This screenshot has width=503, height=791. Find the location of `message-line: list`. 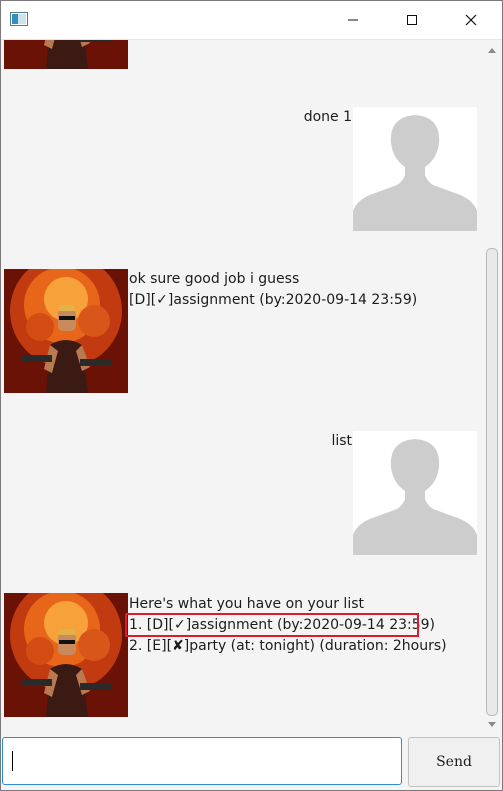

message-line: list is located at coordinates (341, 441).